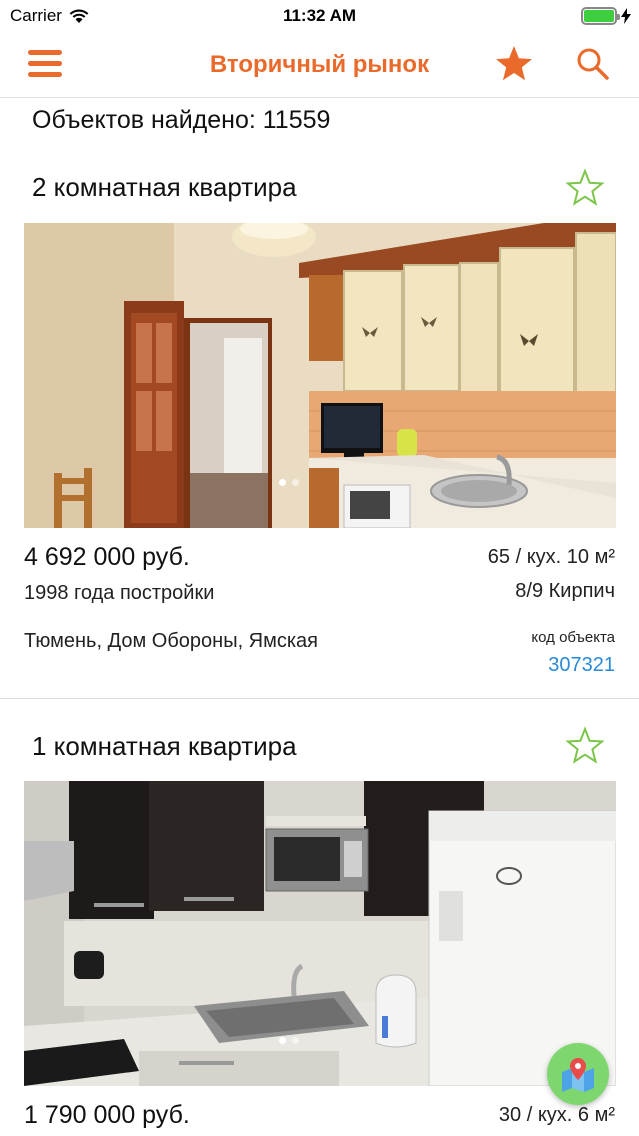 The image size is (639, 1136). Describe the element at coordinates (565, 591) in the screenshot. I see `listing-floor-material: 8/9 Кирпич` at that location.